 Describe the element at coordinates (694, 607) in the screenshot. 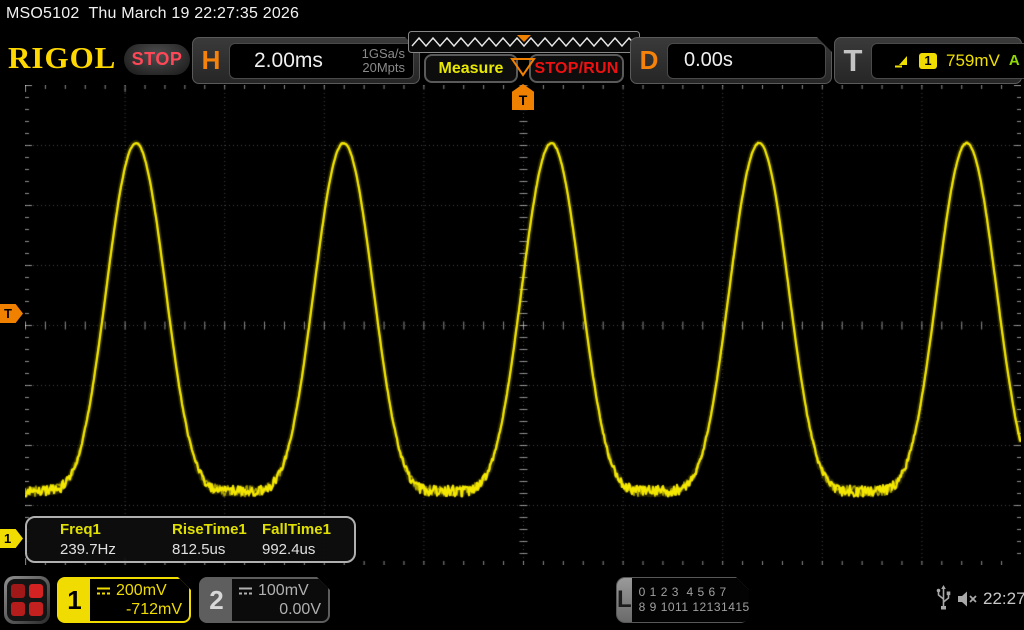

I see `logic-channels-row2: 8 9 1011 12131415` at that location.